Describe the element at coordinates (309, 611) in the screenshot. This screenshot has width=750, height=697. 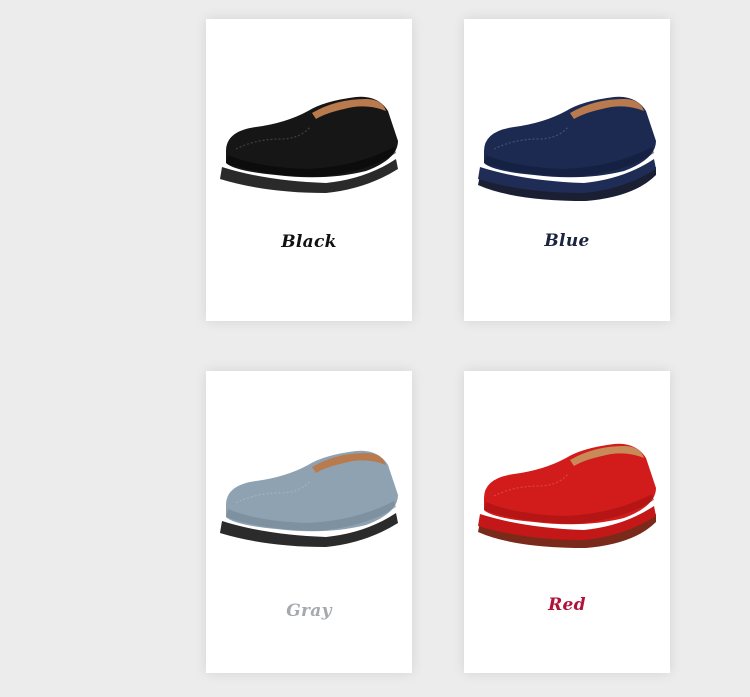
I see `color-label-gray: Gray` at that location.